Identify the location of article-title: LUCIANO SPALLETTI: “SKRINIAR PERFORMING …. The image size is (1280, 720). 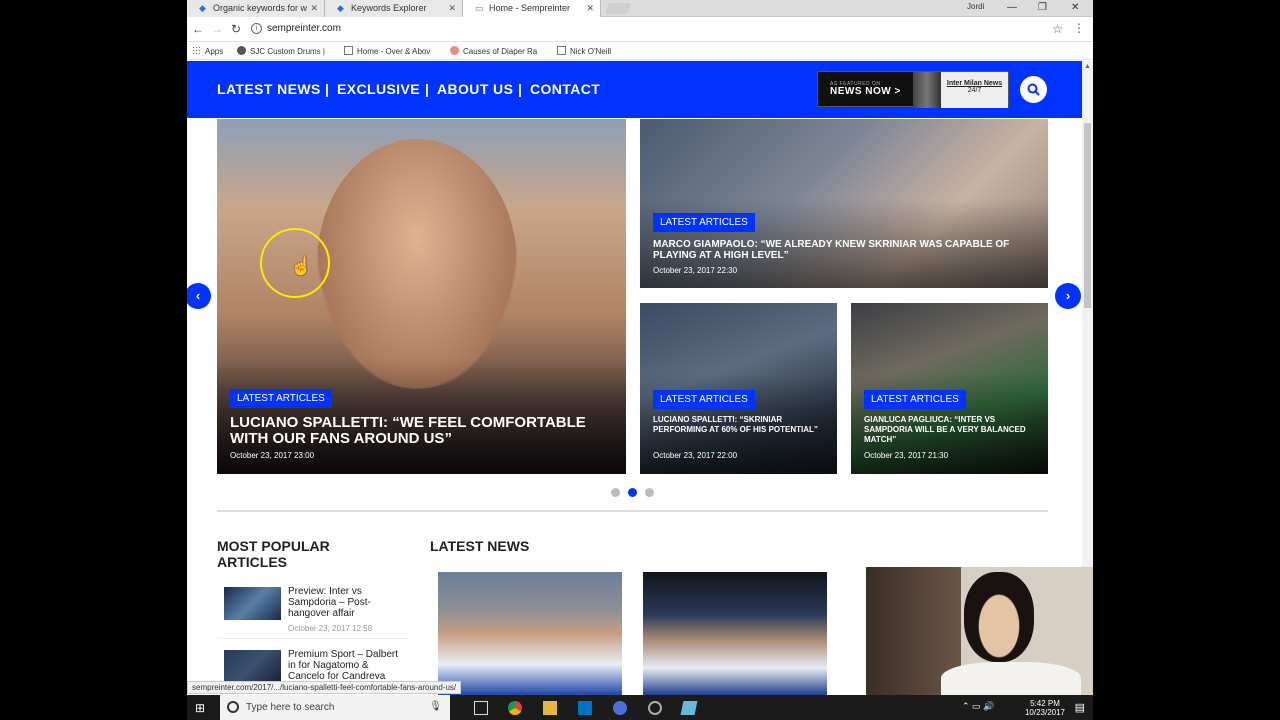
(740, 425).